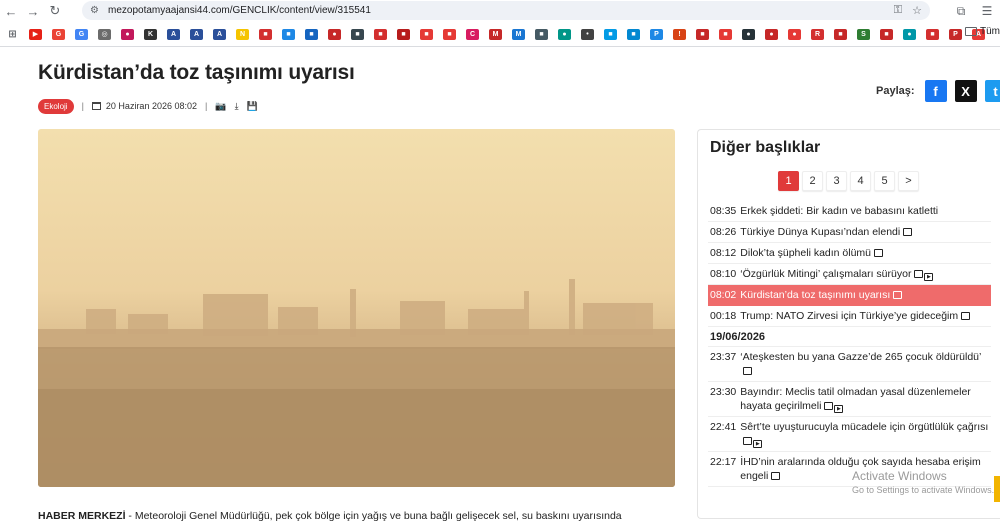 This screenshot has width=1000, height=525. What do you see at coordinates (917, 10) in the screenshot?
I see `bookmark-star-icon: ☆` at bounding box center [917, 10].